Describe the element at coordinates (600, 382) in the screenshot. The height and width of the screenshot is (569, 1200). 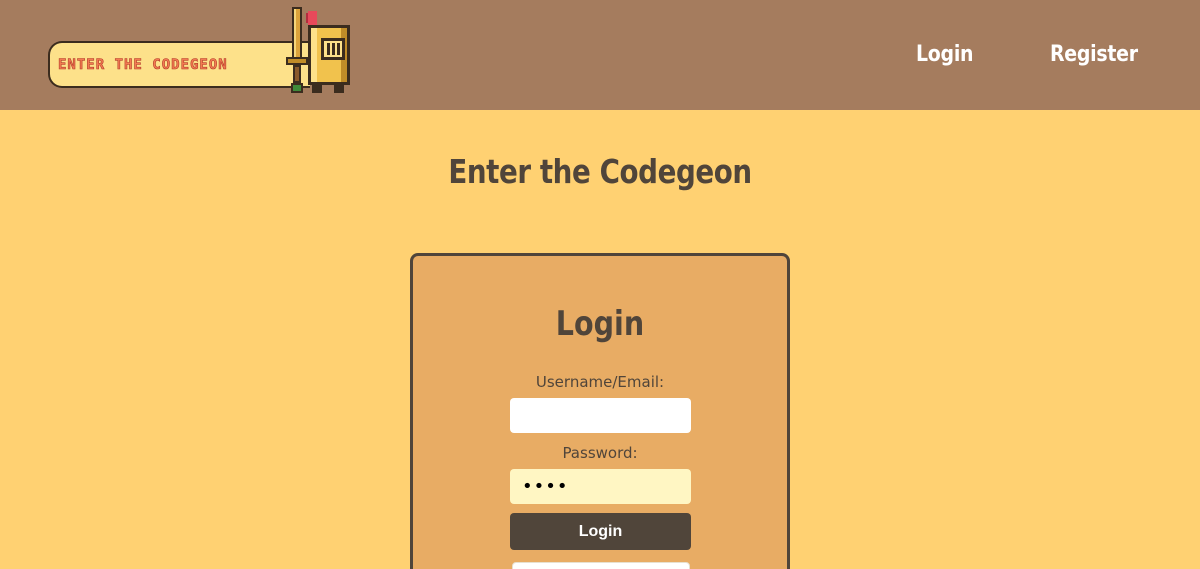
I see `username-label: Username/Email:` at that location.